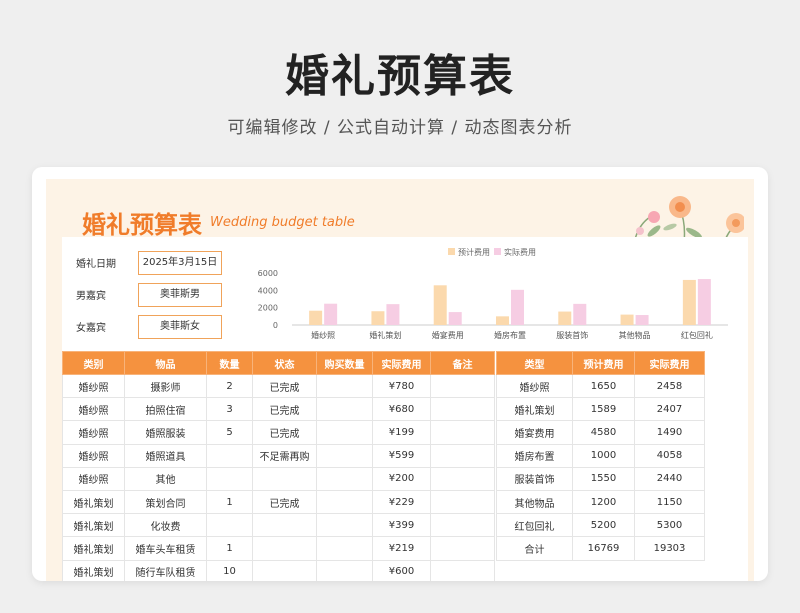 This screenshot has width=800, height=613. I want to click on table-cell: 婚宴费用, so click(534, 432).